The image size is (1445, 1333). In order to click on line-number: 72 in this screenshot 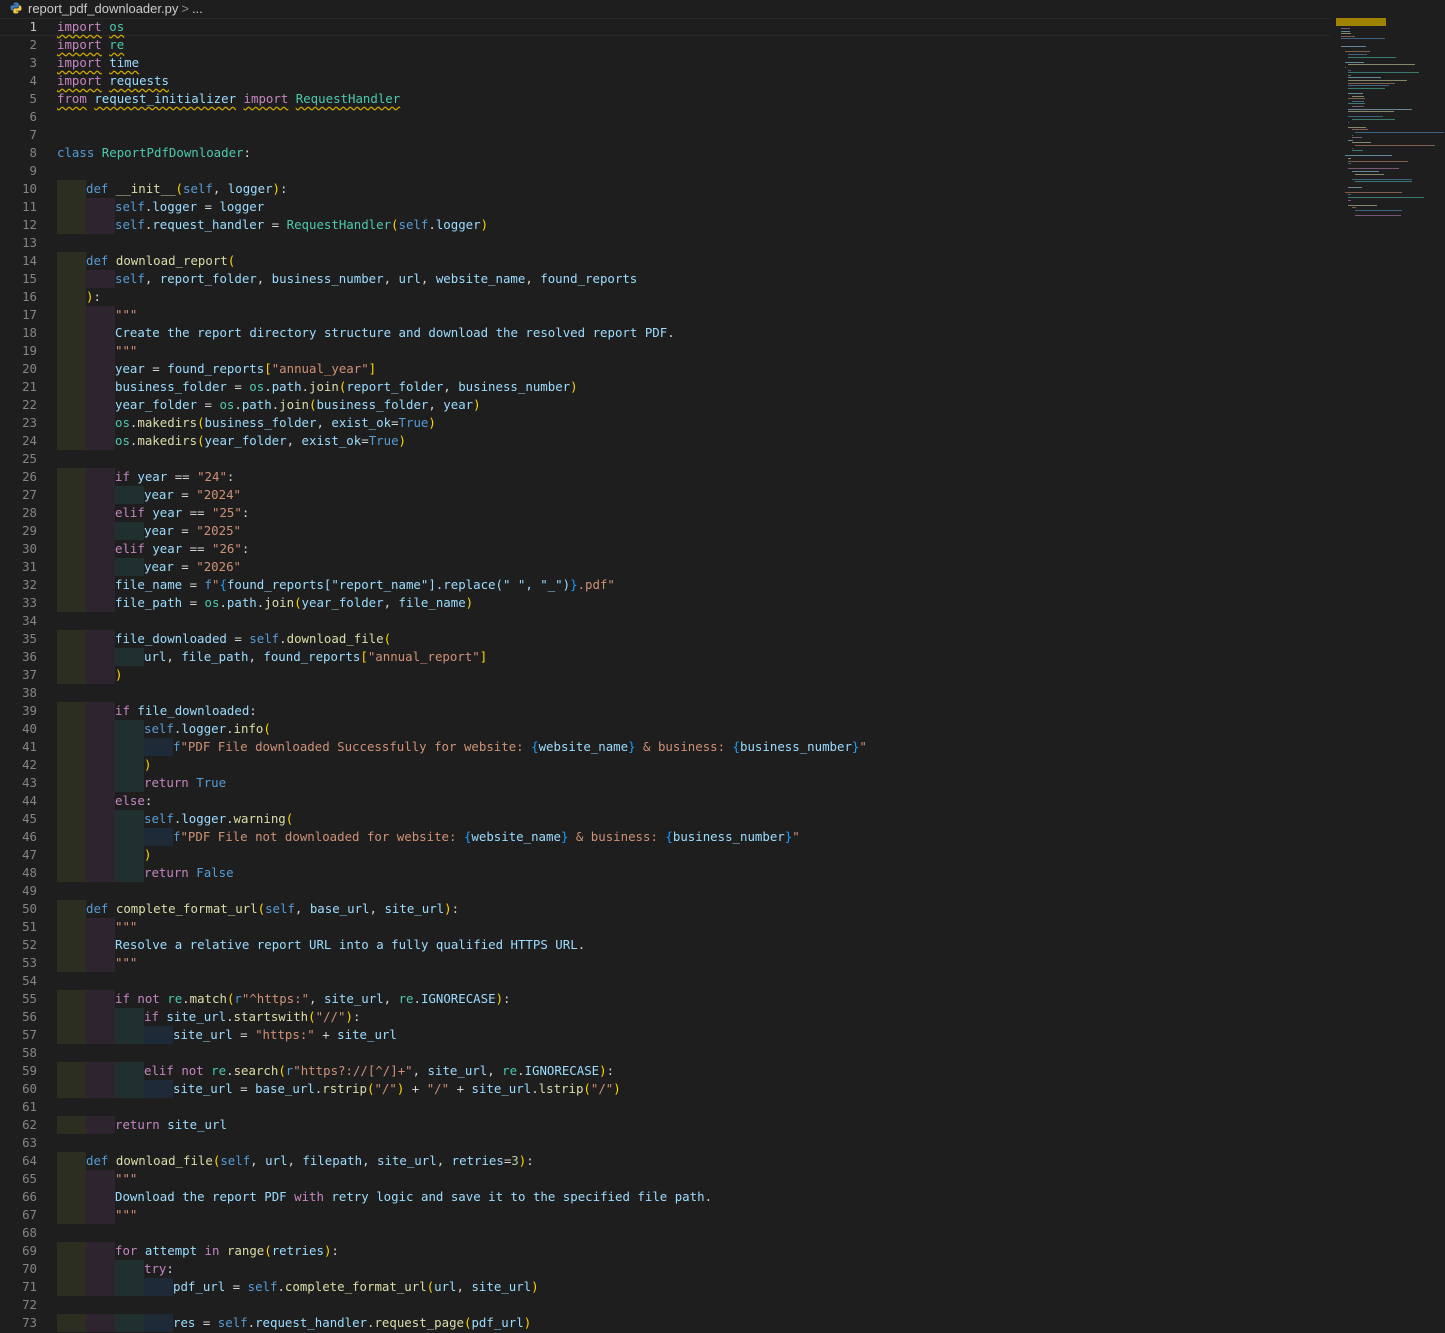, I will do `click(18, 1305)`.